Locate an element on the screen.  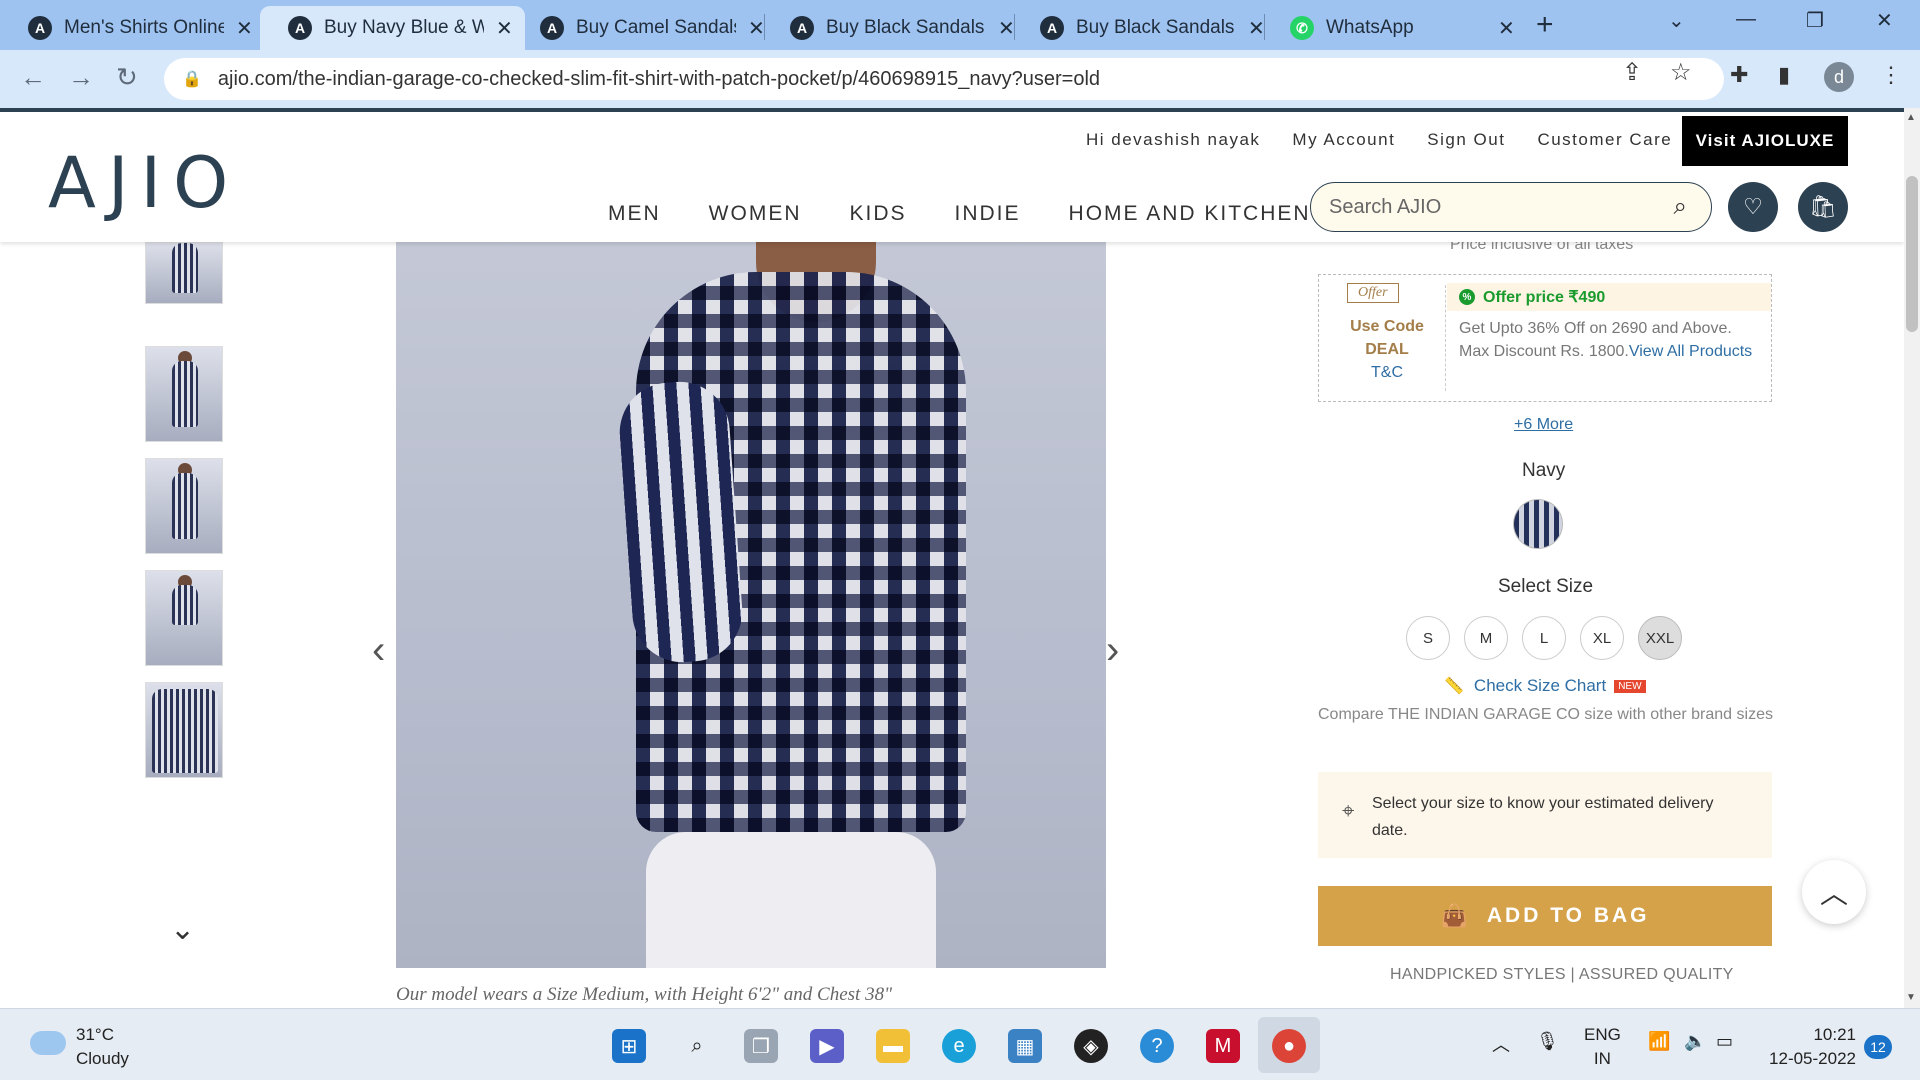
tab-black-sandals-1: A Buy Black Sandals f ✕ is located at coordinates (894, 28).